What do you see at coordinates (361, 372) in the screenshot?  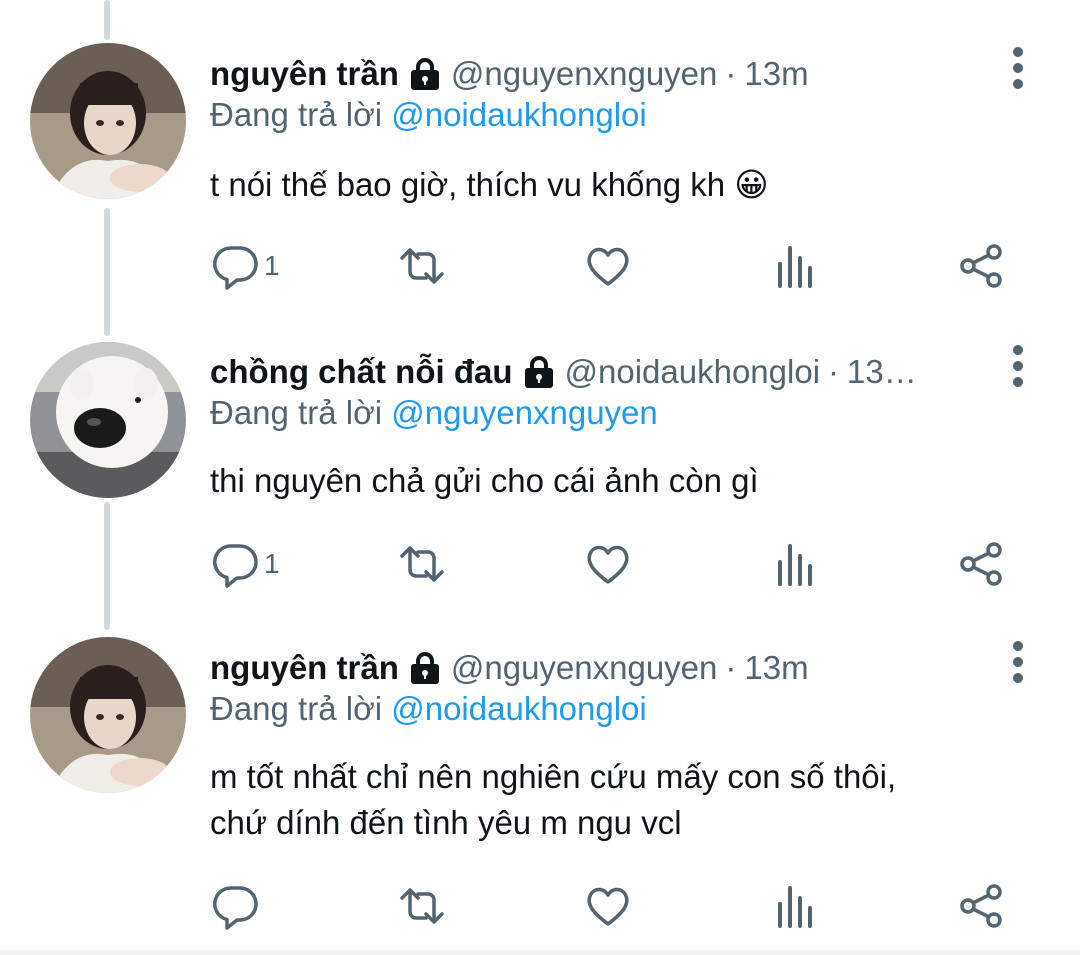 I see `display-name: chồng chất nỗi đau` at bounding box center [361, 372].